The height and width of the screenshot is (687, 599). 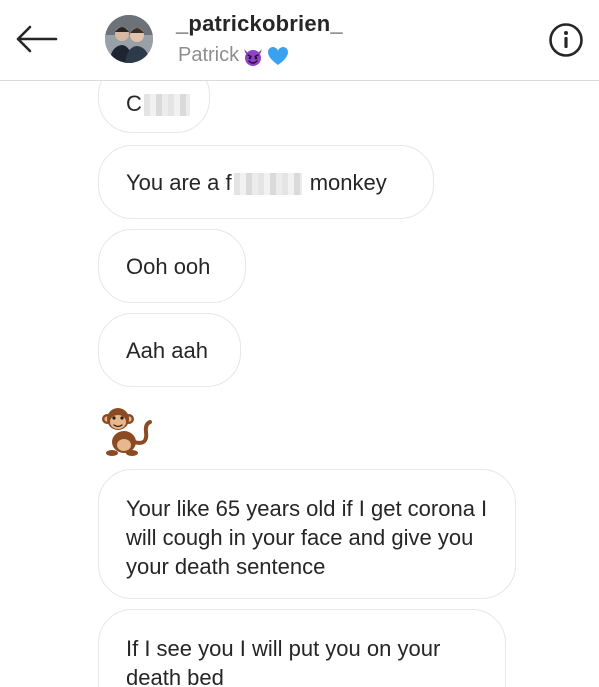 I want to click on message-text: C, so click(x=167, y=103).